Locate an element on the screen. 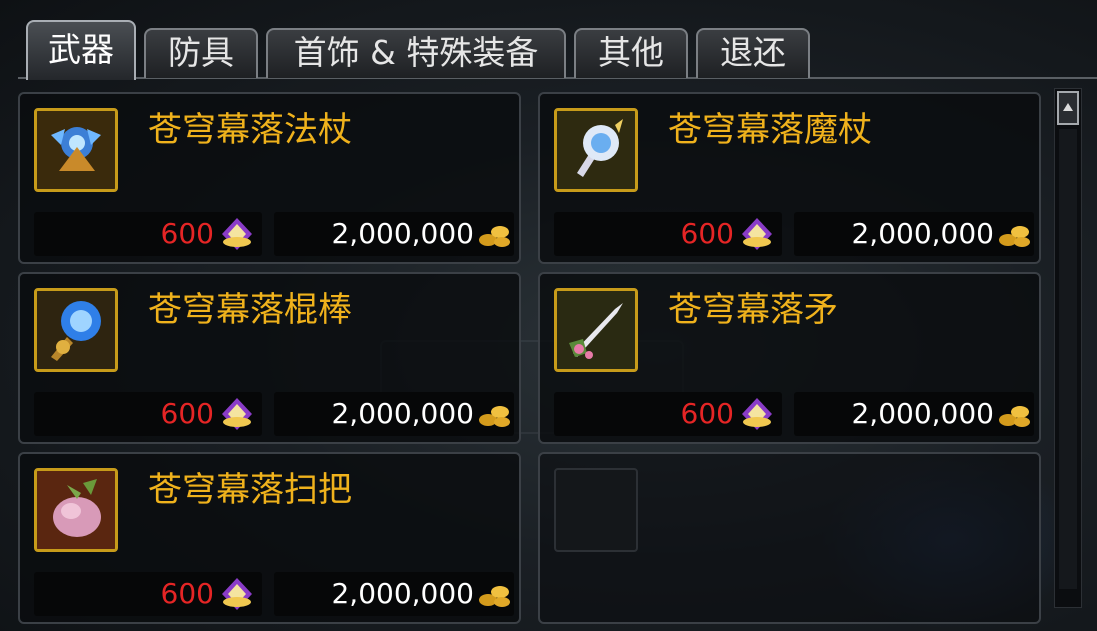 The width and height of the screenshot is (1097, 631). tab-armor: 防具 is located at coordinates (201, 53).